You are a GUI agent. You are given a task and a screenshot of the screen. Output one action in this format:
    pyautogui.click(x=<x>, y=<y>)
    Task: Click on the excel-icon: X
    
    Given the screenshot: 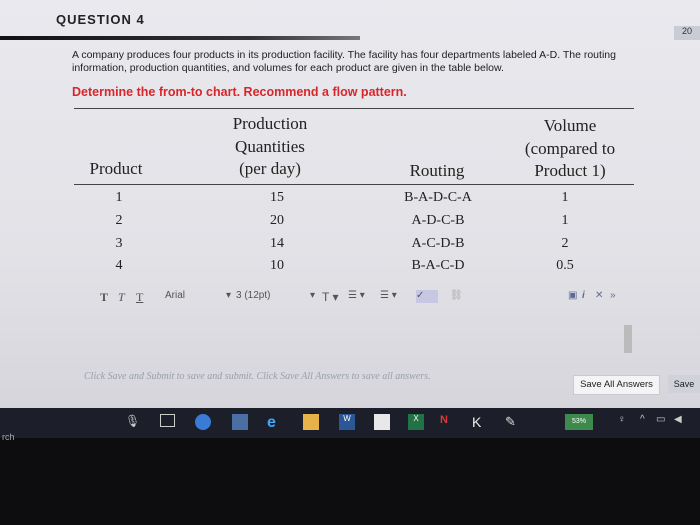 What is the action you would take?
    pyautogui.click(x=416, y=422)
    